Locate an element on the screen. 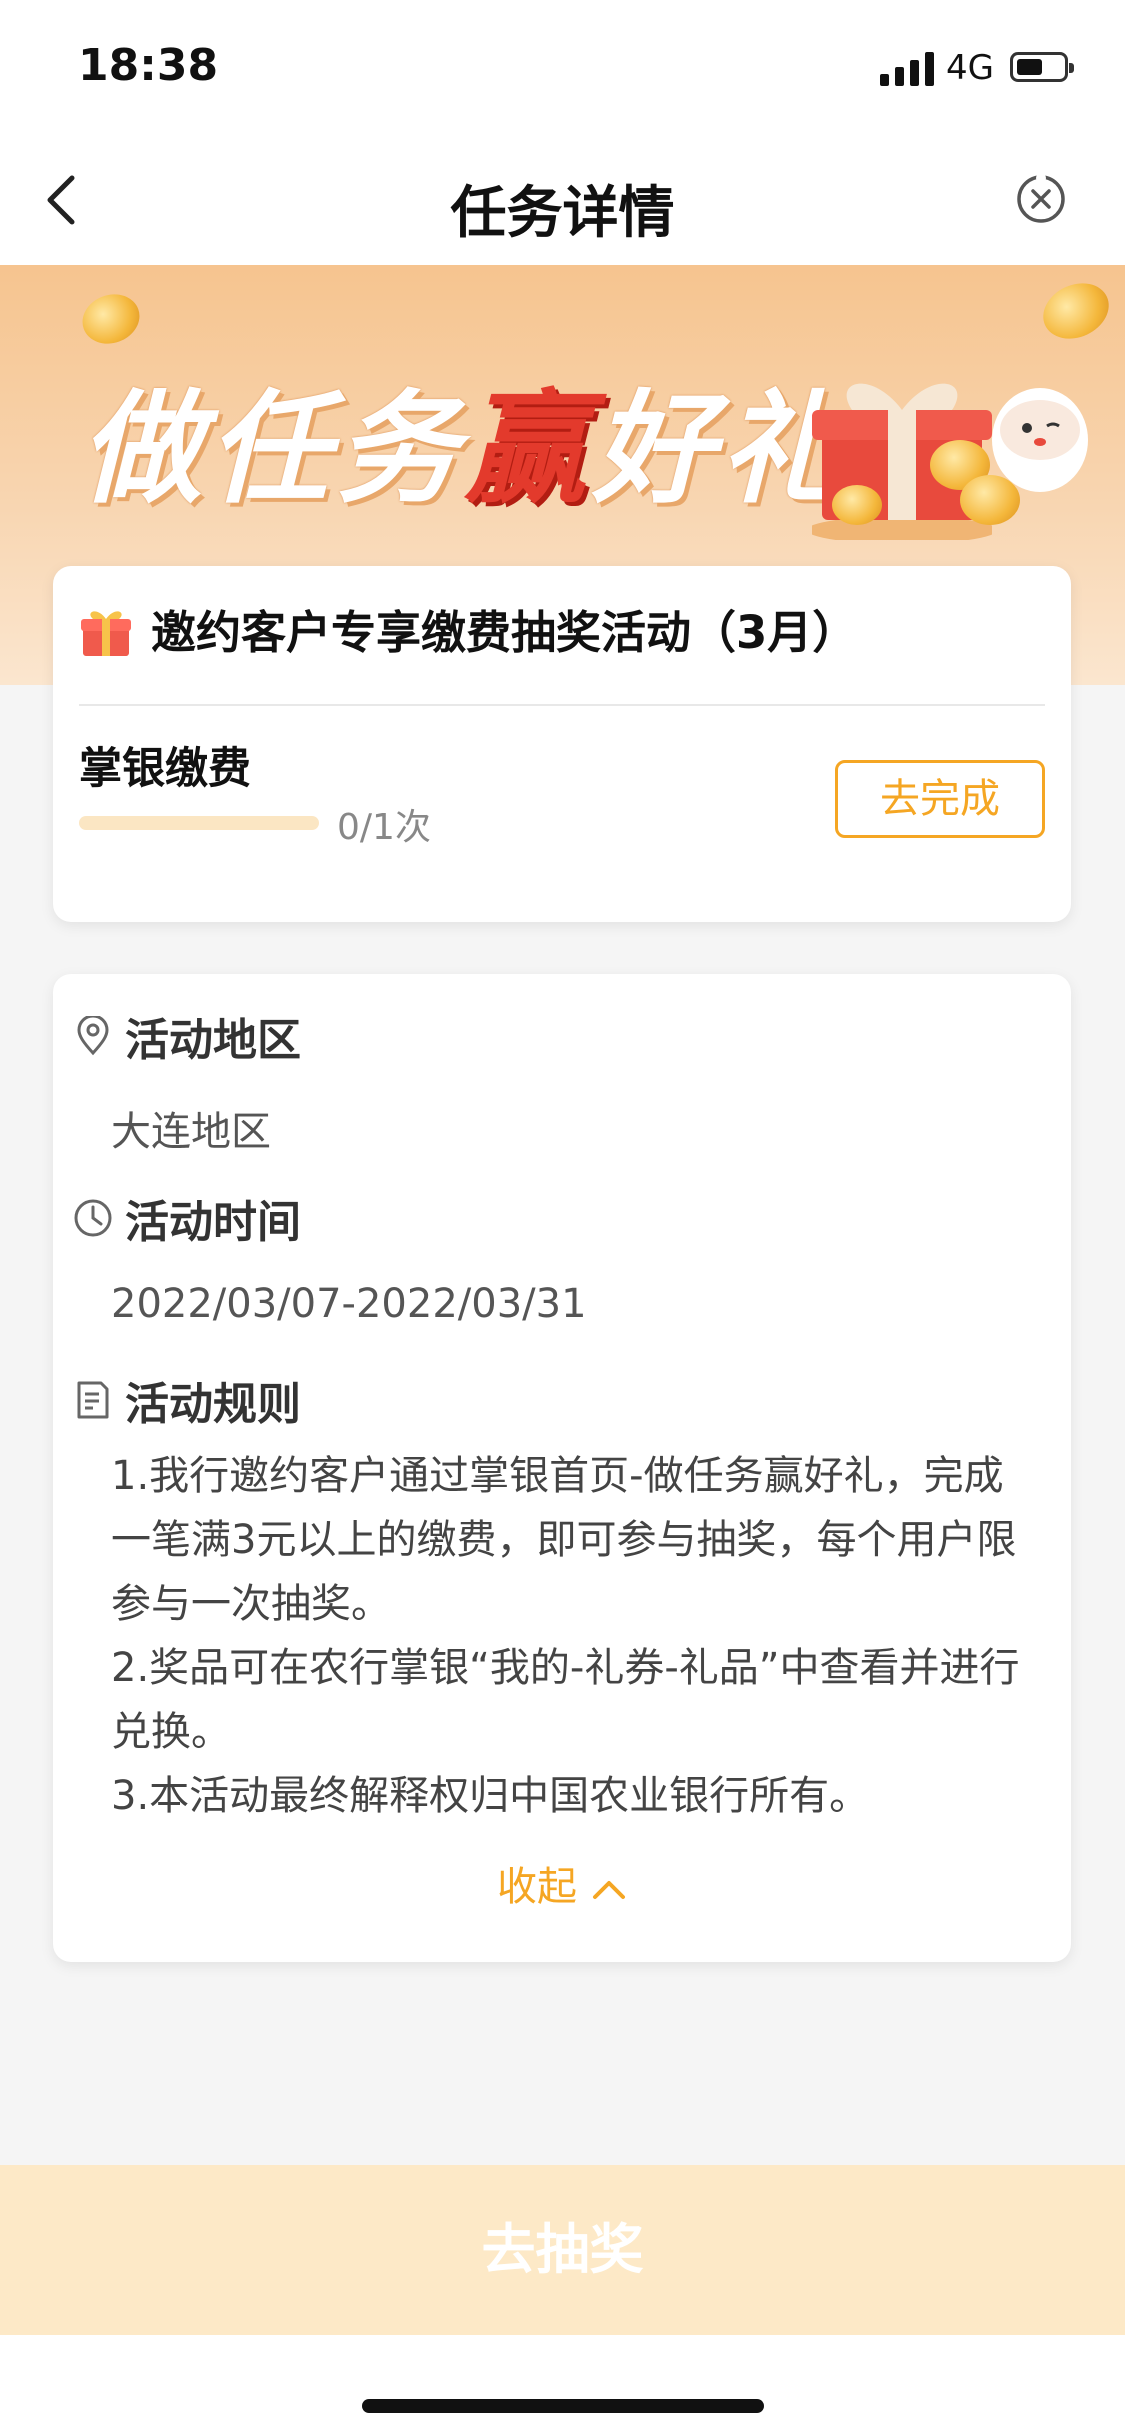 This screenshot has width=1125, height=2436. time-value: 2022/03/07-2022/03/31 is located at coordinates (349, 1304).